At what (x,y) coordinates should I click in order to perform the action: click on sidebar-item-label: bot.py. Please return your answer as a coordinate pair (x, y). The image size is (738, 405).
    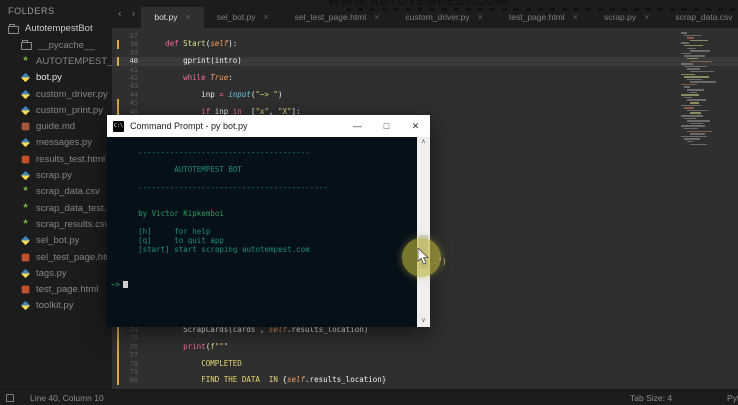
    Looking at the image, I should click on (49, 78).